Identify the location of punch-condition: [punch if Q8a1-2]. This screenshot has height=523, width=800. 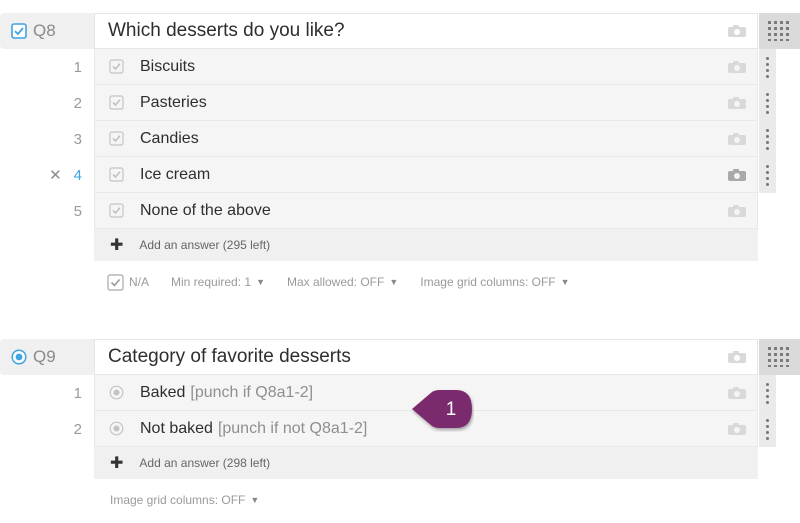
(252, 392).